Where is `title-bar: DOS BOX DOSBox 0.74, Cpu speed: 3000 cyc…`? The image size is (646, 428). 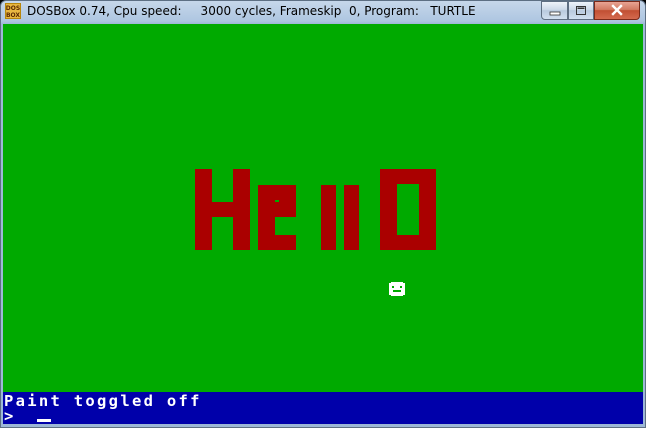
title-bar: DOS BOX DOSBox 0.74, Cpu speed: 3000 cyc… is located at coordinates (323, 12).